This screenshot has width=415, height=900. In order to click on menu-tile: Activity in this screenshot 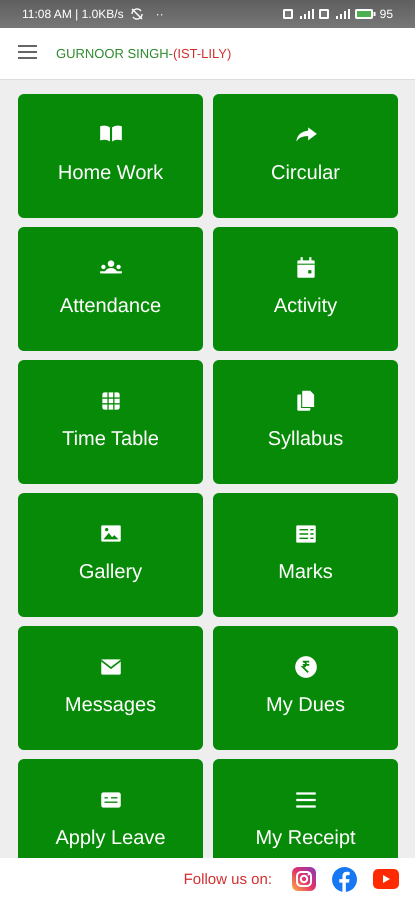, I will do `click(305, 289)`.